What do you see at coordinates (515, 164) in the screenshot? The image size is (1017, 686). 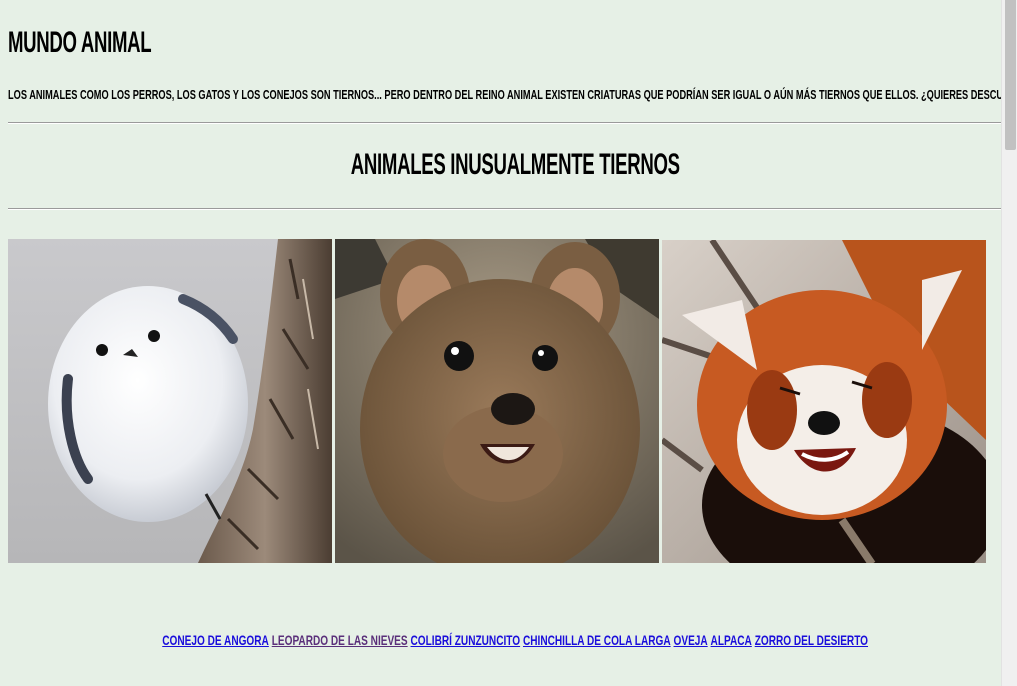 I see `section-title: Animales inusualmente tiernos` at bounding box center [515, 164].